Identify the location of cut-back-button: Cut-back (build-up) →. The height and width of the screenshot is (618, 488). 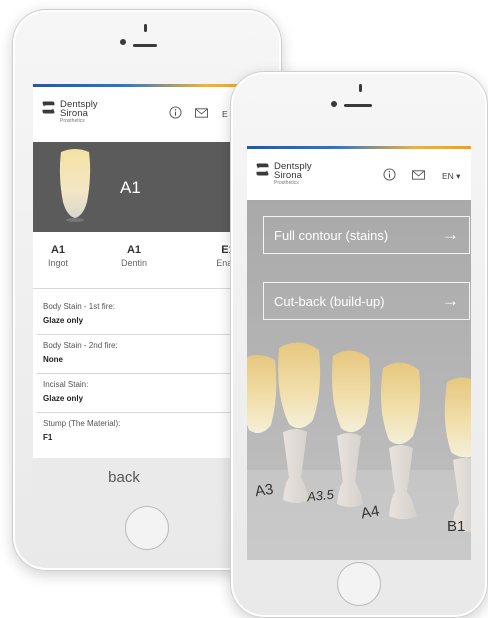
(366, 301).